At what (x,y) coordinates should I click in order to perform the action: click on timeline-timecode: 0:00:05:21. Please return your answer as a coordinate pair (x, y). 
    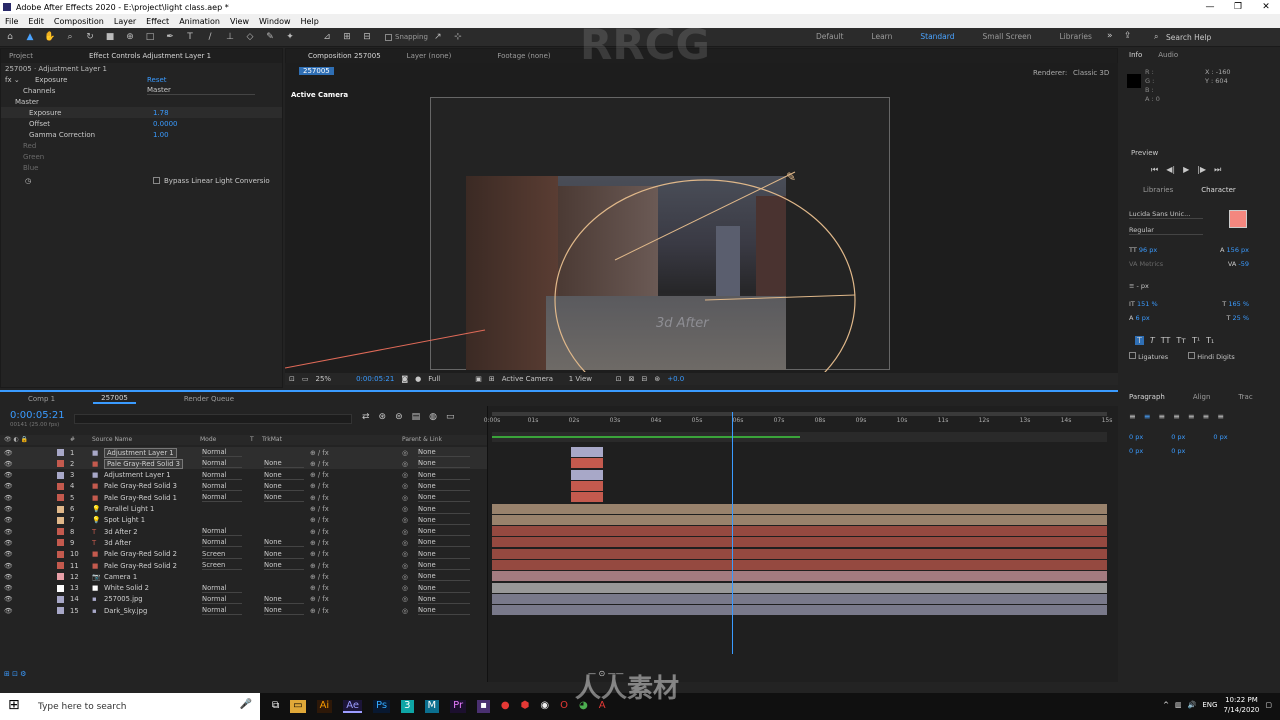
    Looking at the image, I should click on (37, 415).